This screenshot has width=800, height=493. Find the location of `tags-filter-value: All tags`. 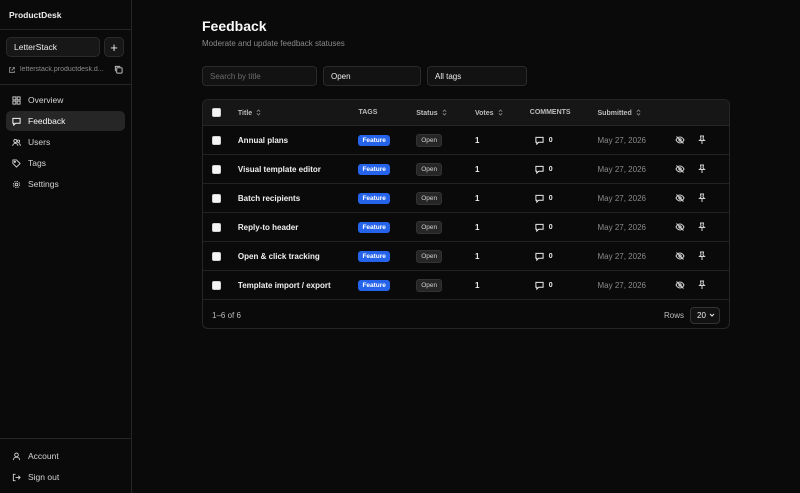

tags-filter-value: All tags is located at coordinates (448, 76).